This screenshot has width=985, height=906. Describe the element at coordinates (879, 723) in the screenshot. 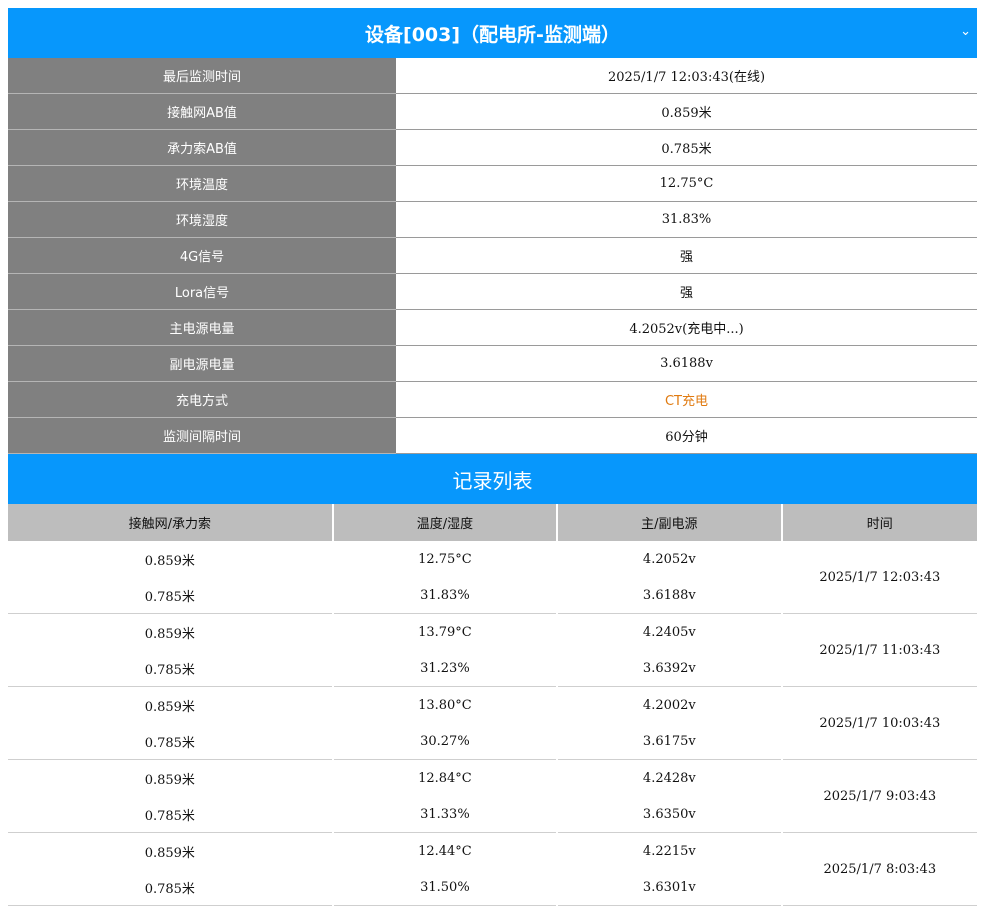

I see `record-time: 2025/1/7 10:03:43` at that location.